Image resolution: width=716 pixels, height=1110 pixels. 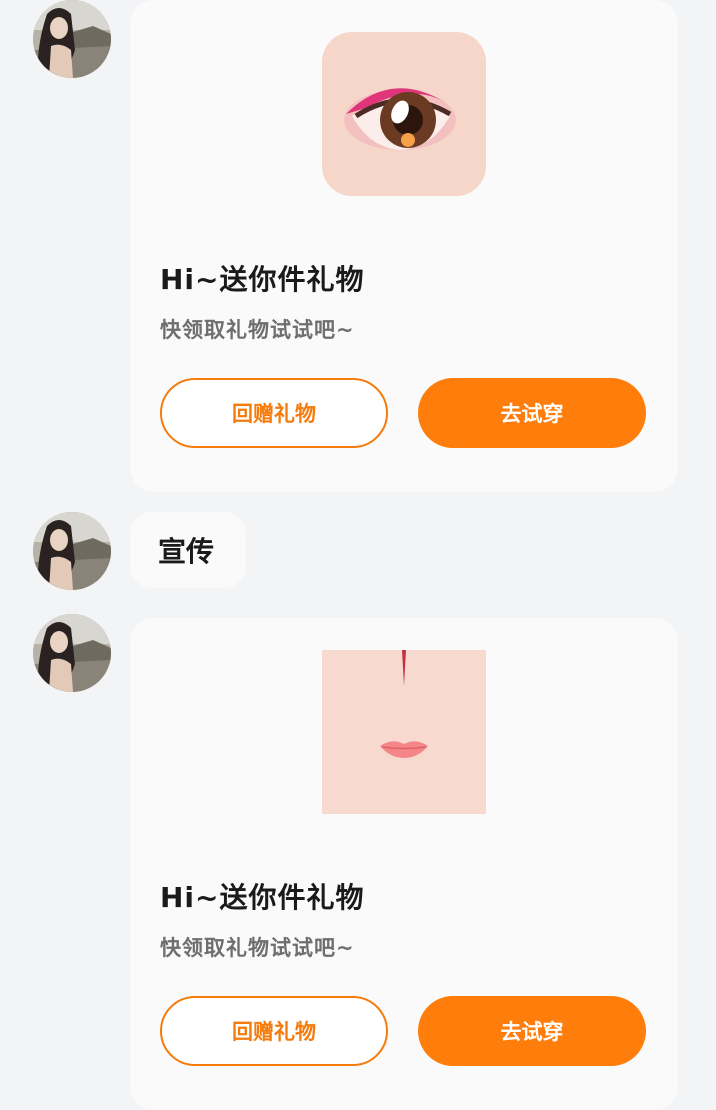 I want to click on text-message-bubble: 宣传, so click(x=188, y=550).